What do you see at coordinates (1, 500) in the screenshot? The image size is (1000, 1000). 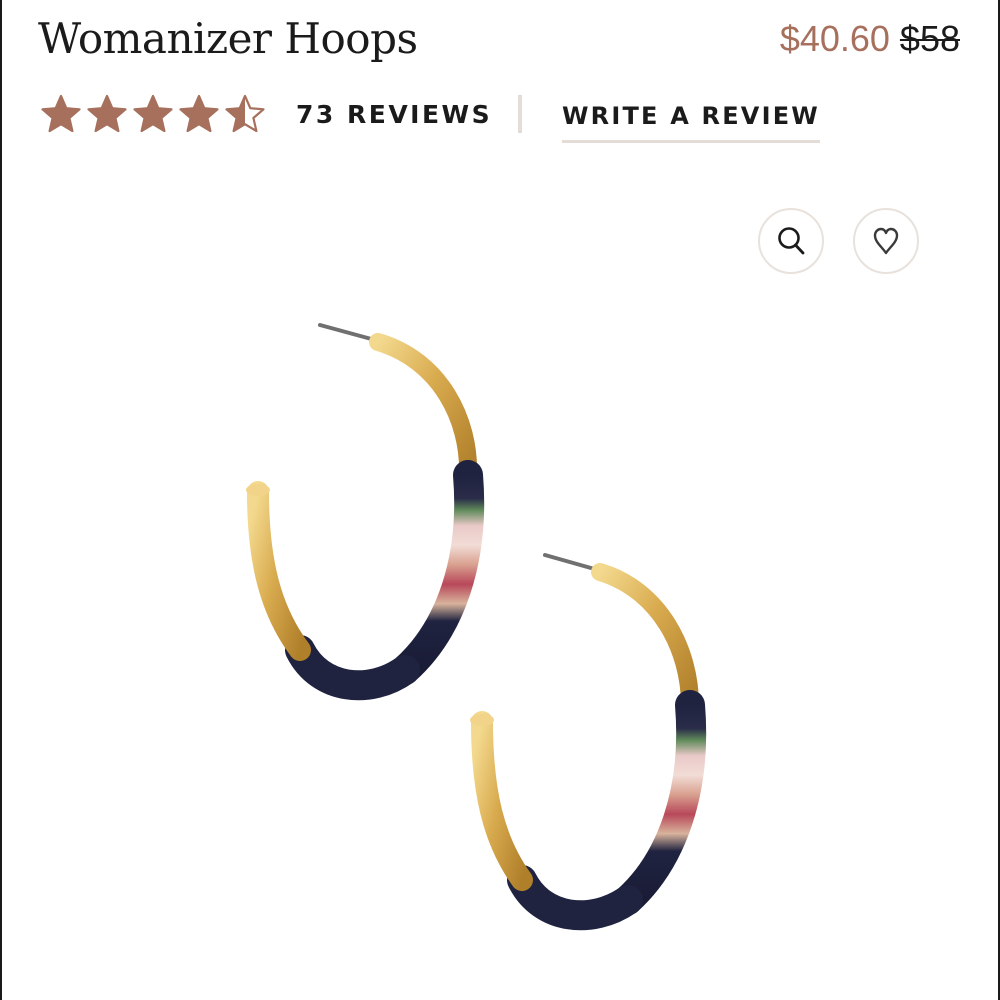 I see `frame-border-left` at bounding box center [1, 500].